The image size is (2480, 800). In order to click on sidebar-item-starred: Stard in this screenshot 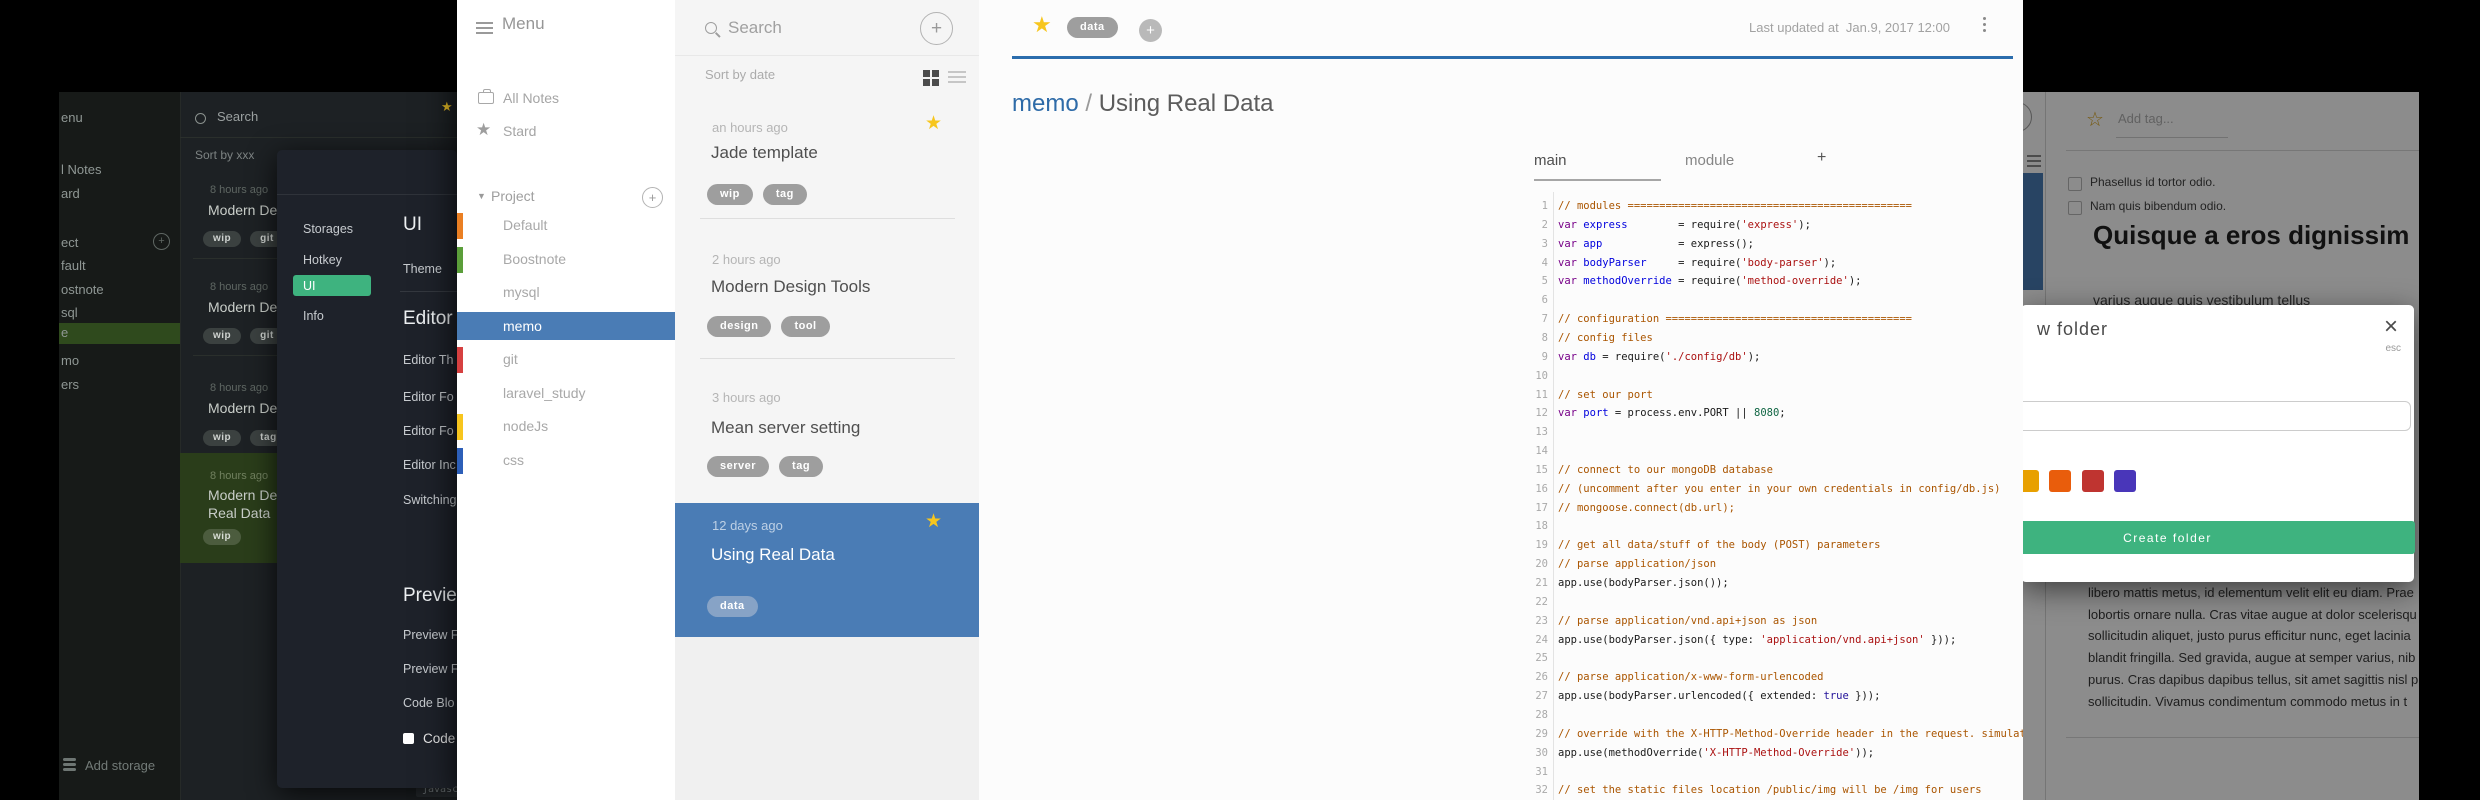, I will do `click(519, 131)`.